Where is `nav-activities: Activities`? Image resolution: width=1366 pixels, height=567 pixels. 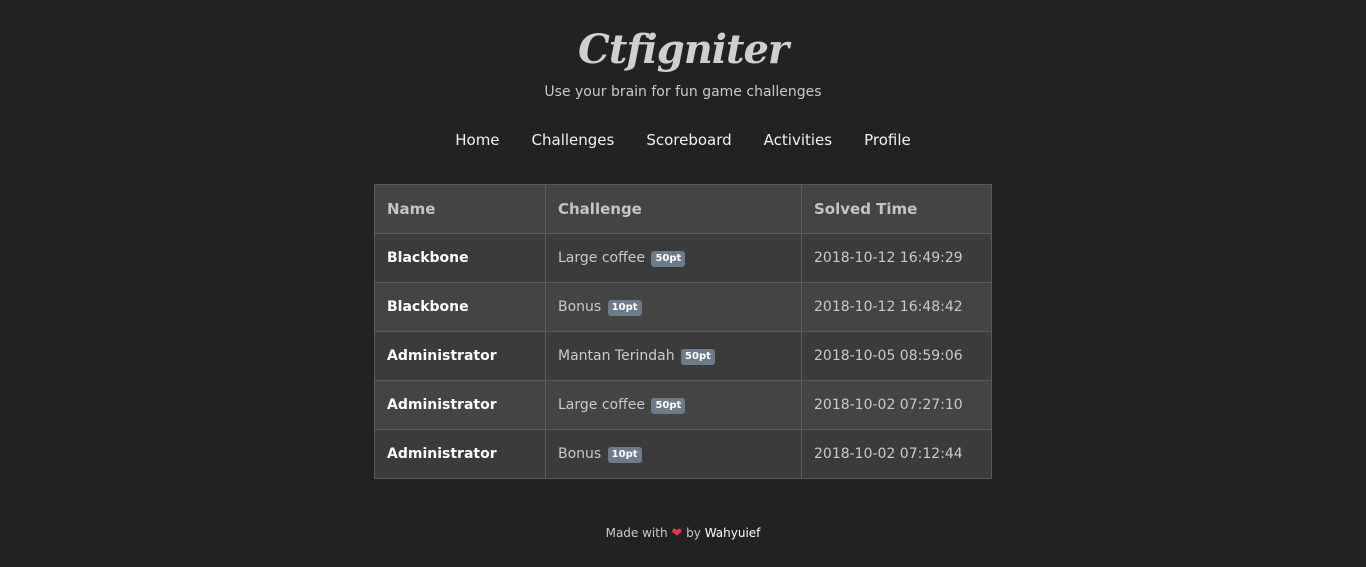
nav-activities: Activities is located at coordinates (798, 140).